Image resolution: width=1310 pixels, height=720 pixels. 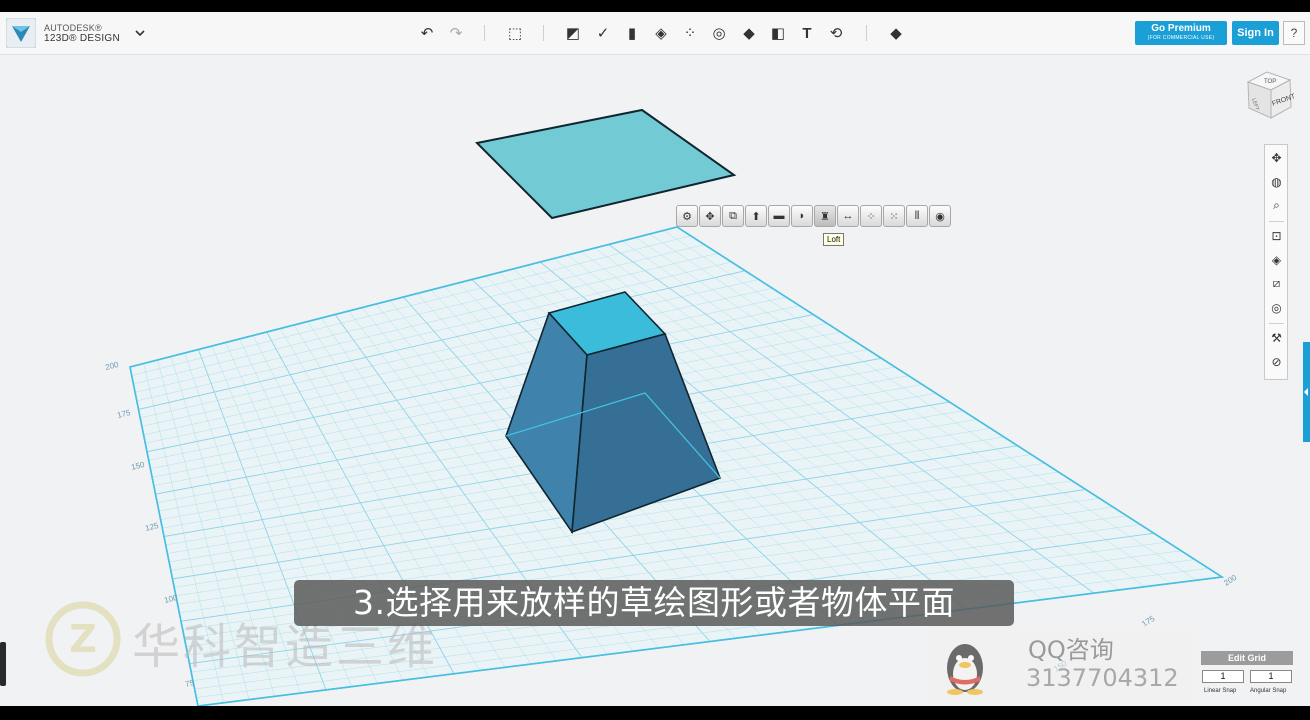 I want to click on navigation-panel: ✥ ◍ ⌕ ⊡ ◈ ⧄ ◎ ⚒ ⊘, so click(x=1276, y=262).